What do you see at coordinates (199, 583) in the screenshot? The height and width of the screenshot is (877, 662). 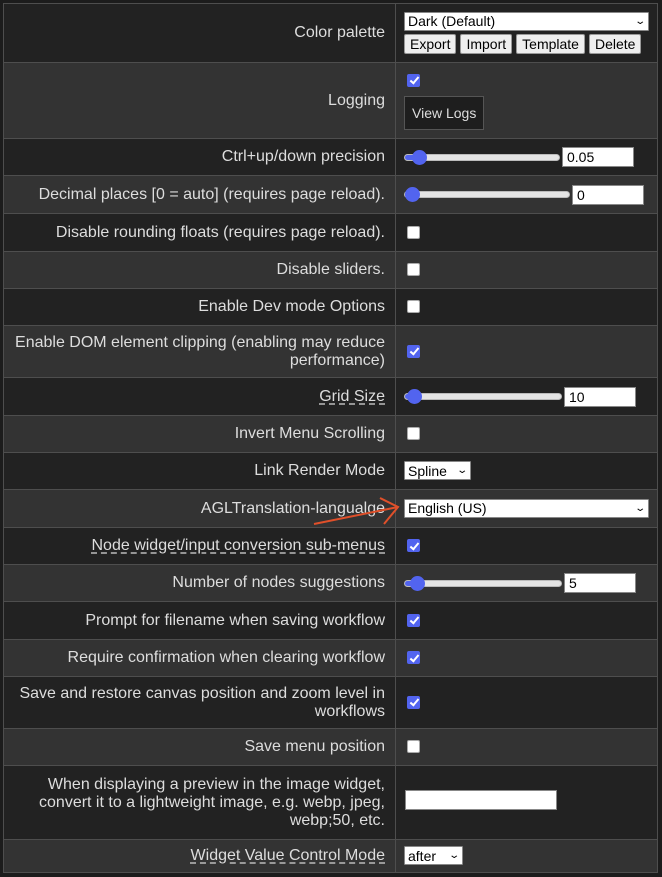 I see `setting-label: Number of nodes suggestions` at bounding box center [199, 583].